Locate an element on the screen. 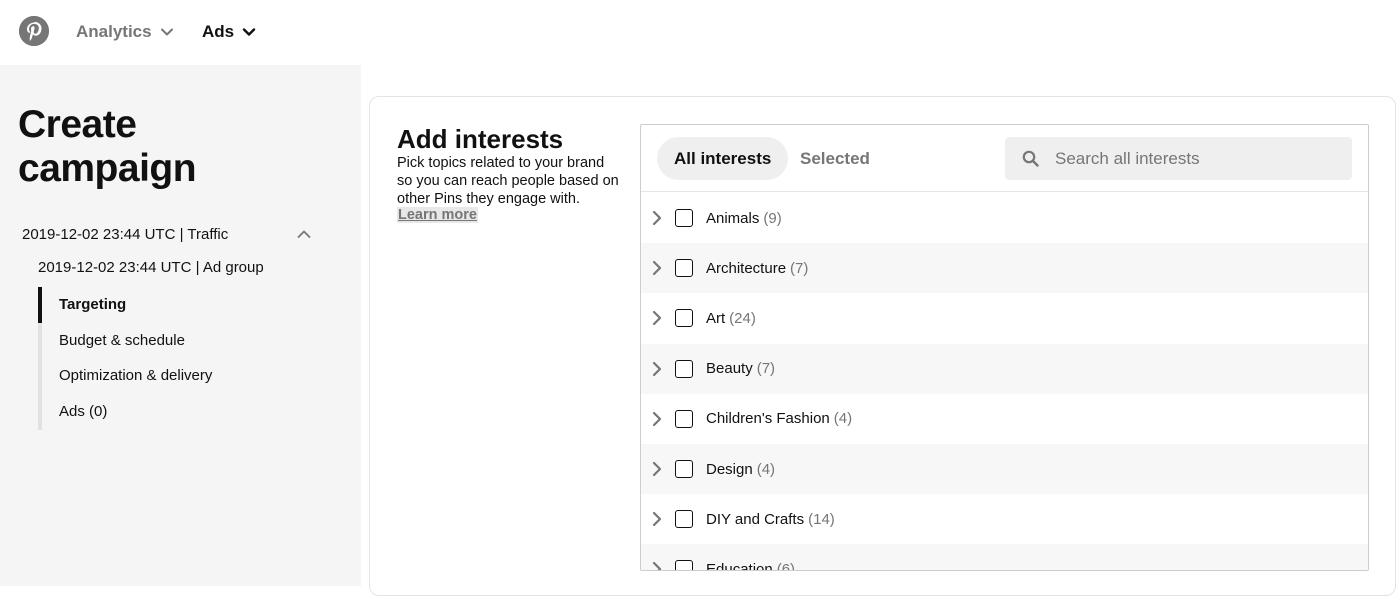 This screenshot has height=596, width=1400. interest-count: (6) is located at coordinates (786, 565).